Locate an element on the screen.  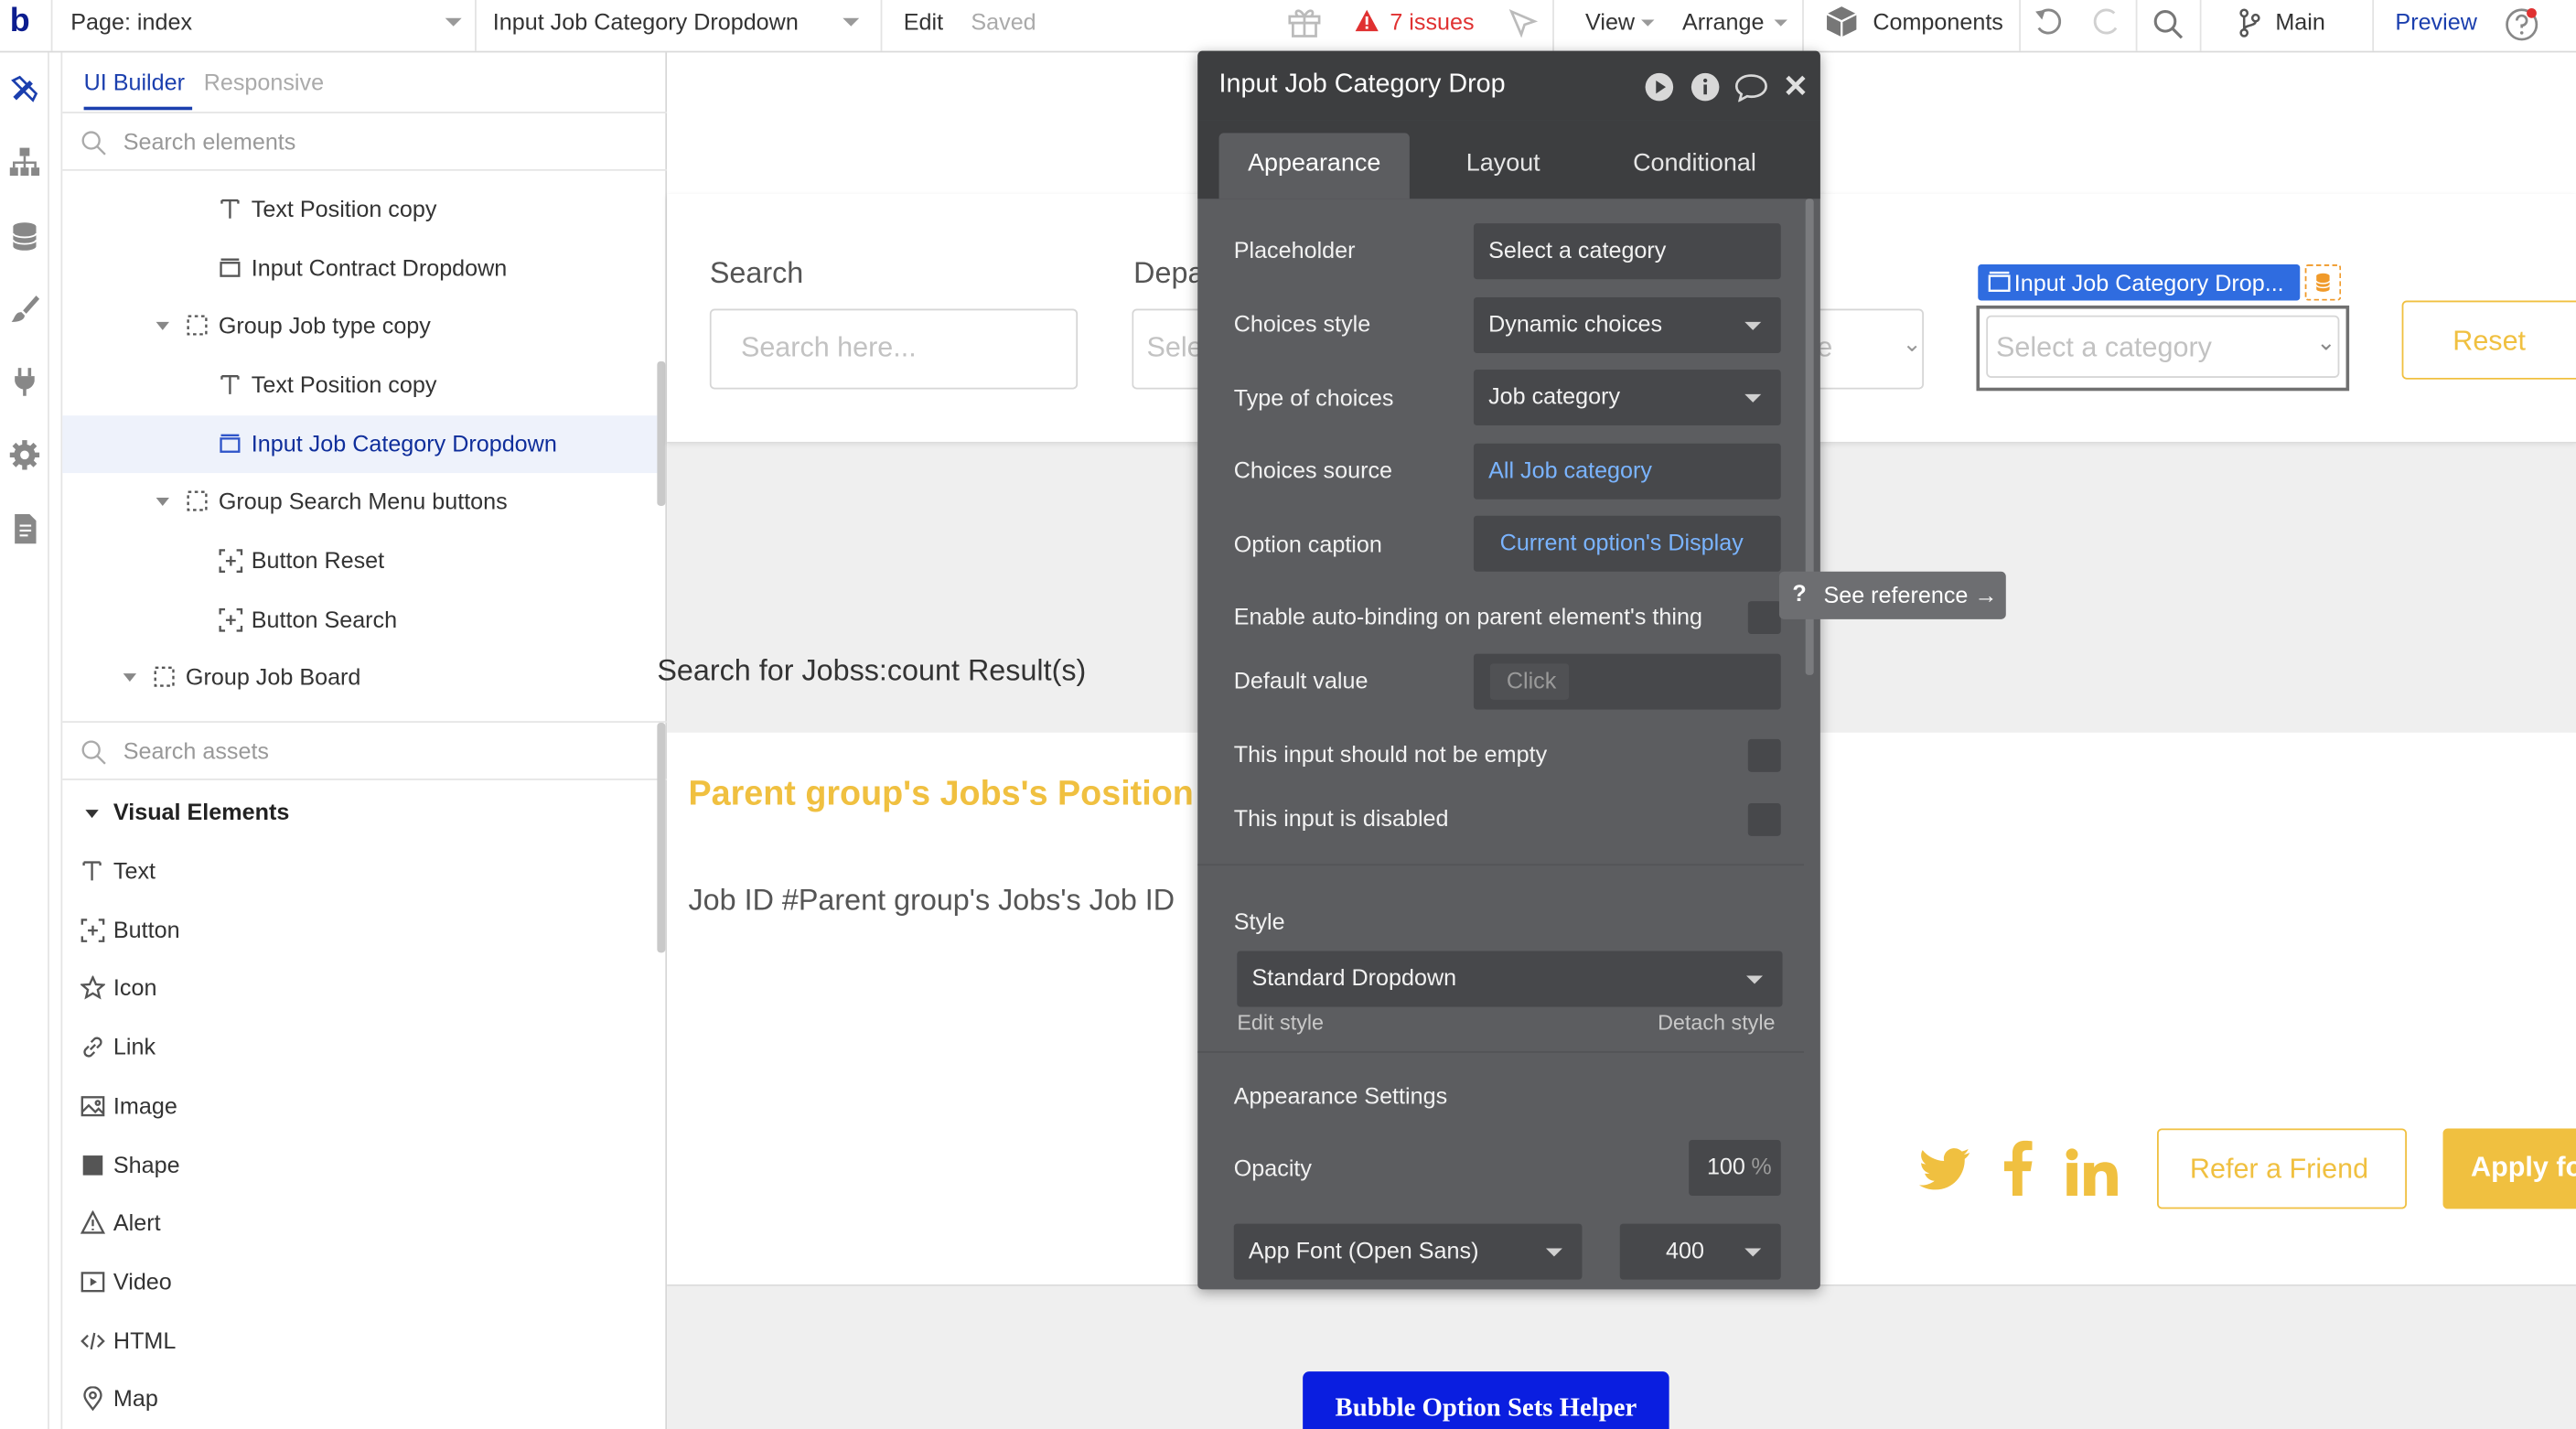
job-category-dropdown: Select a category ⌄ is located at coordinates (2163, 346).